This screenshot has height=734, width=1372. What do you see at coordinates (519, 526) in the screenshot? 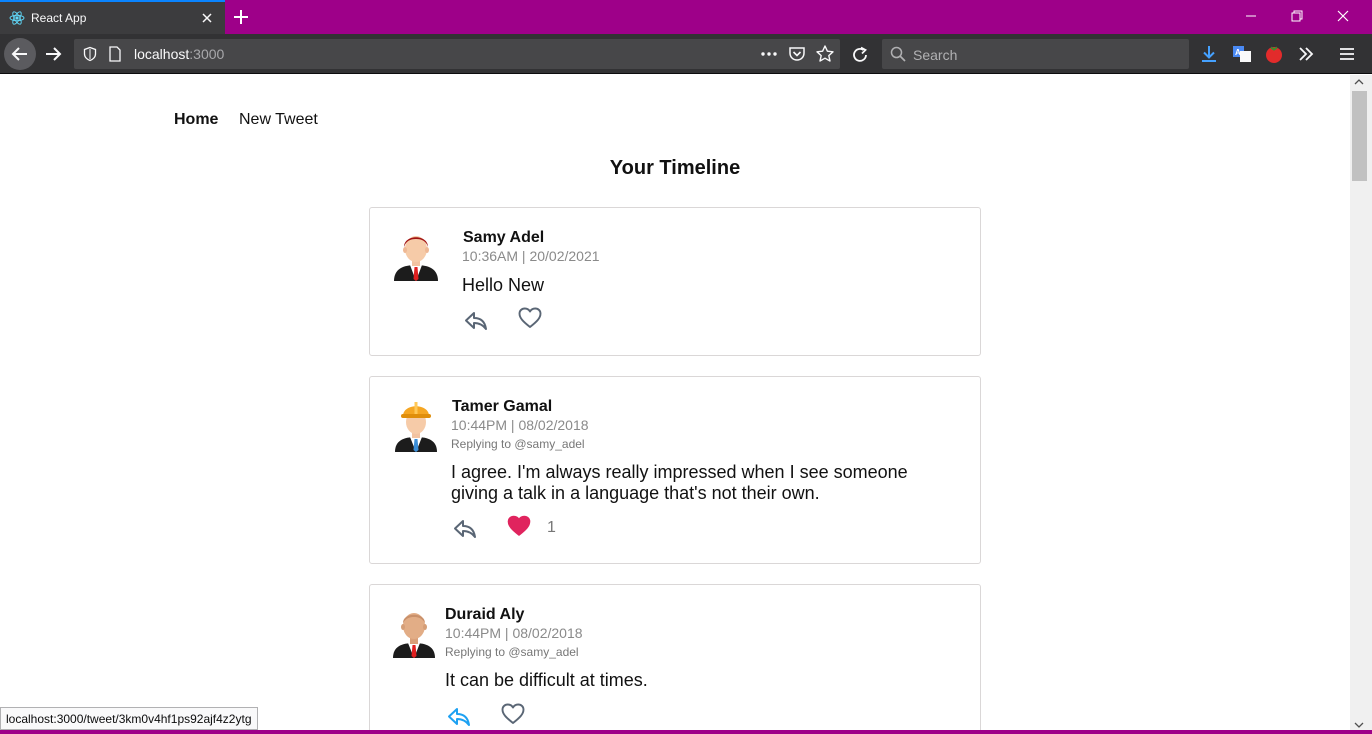
I see `liked-heart-icon` at bounding box center [519, 526].